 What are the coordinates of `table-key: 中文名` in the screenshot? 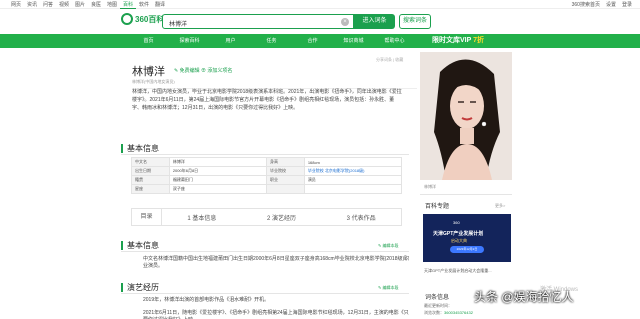 It's located at (150, 162).